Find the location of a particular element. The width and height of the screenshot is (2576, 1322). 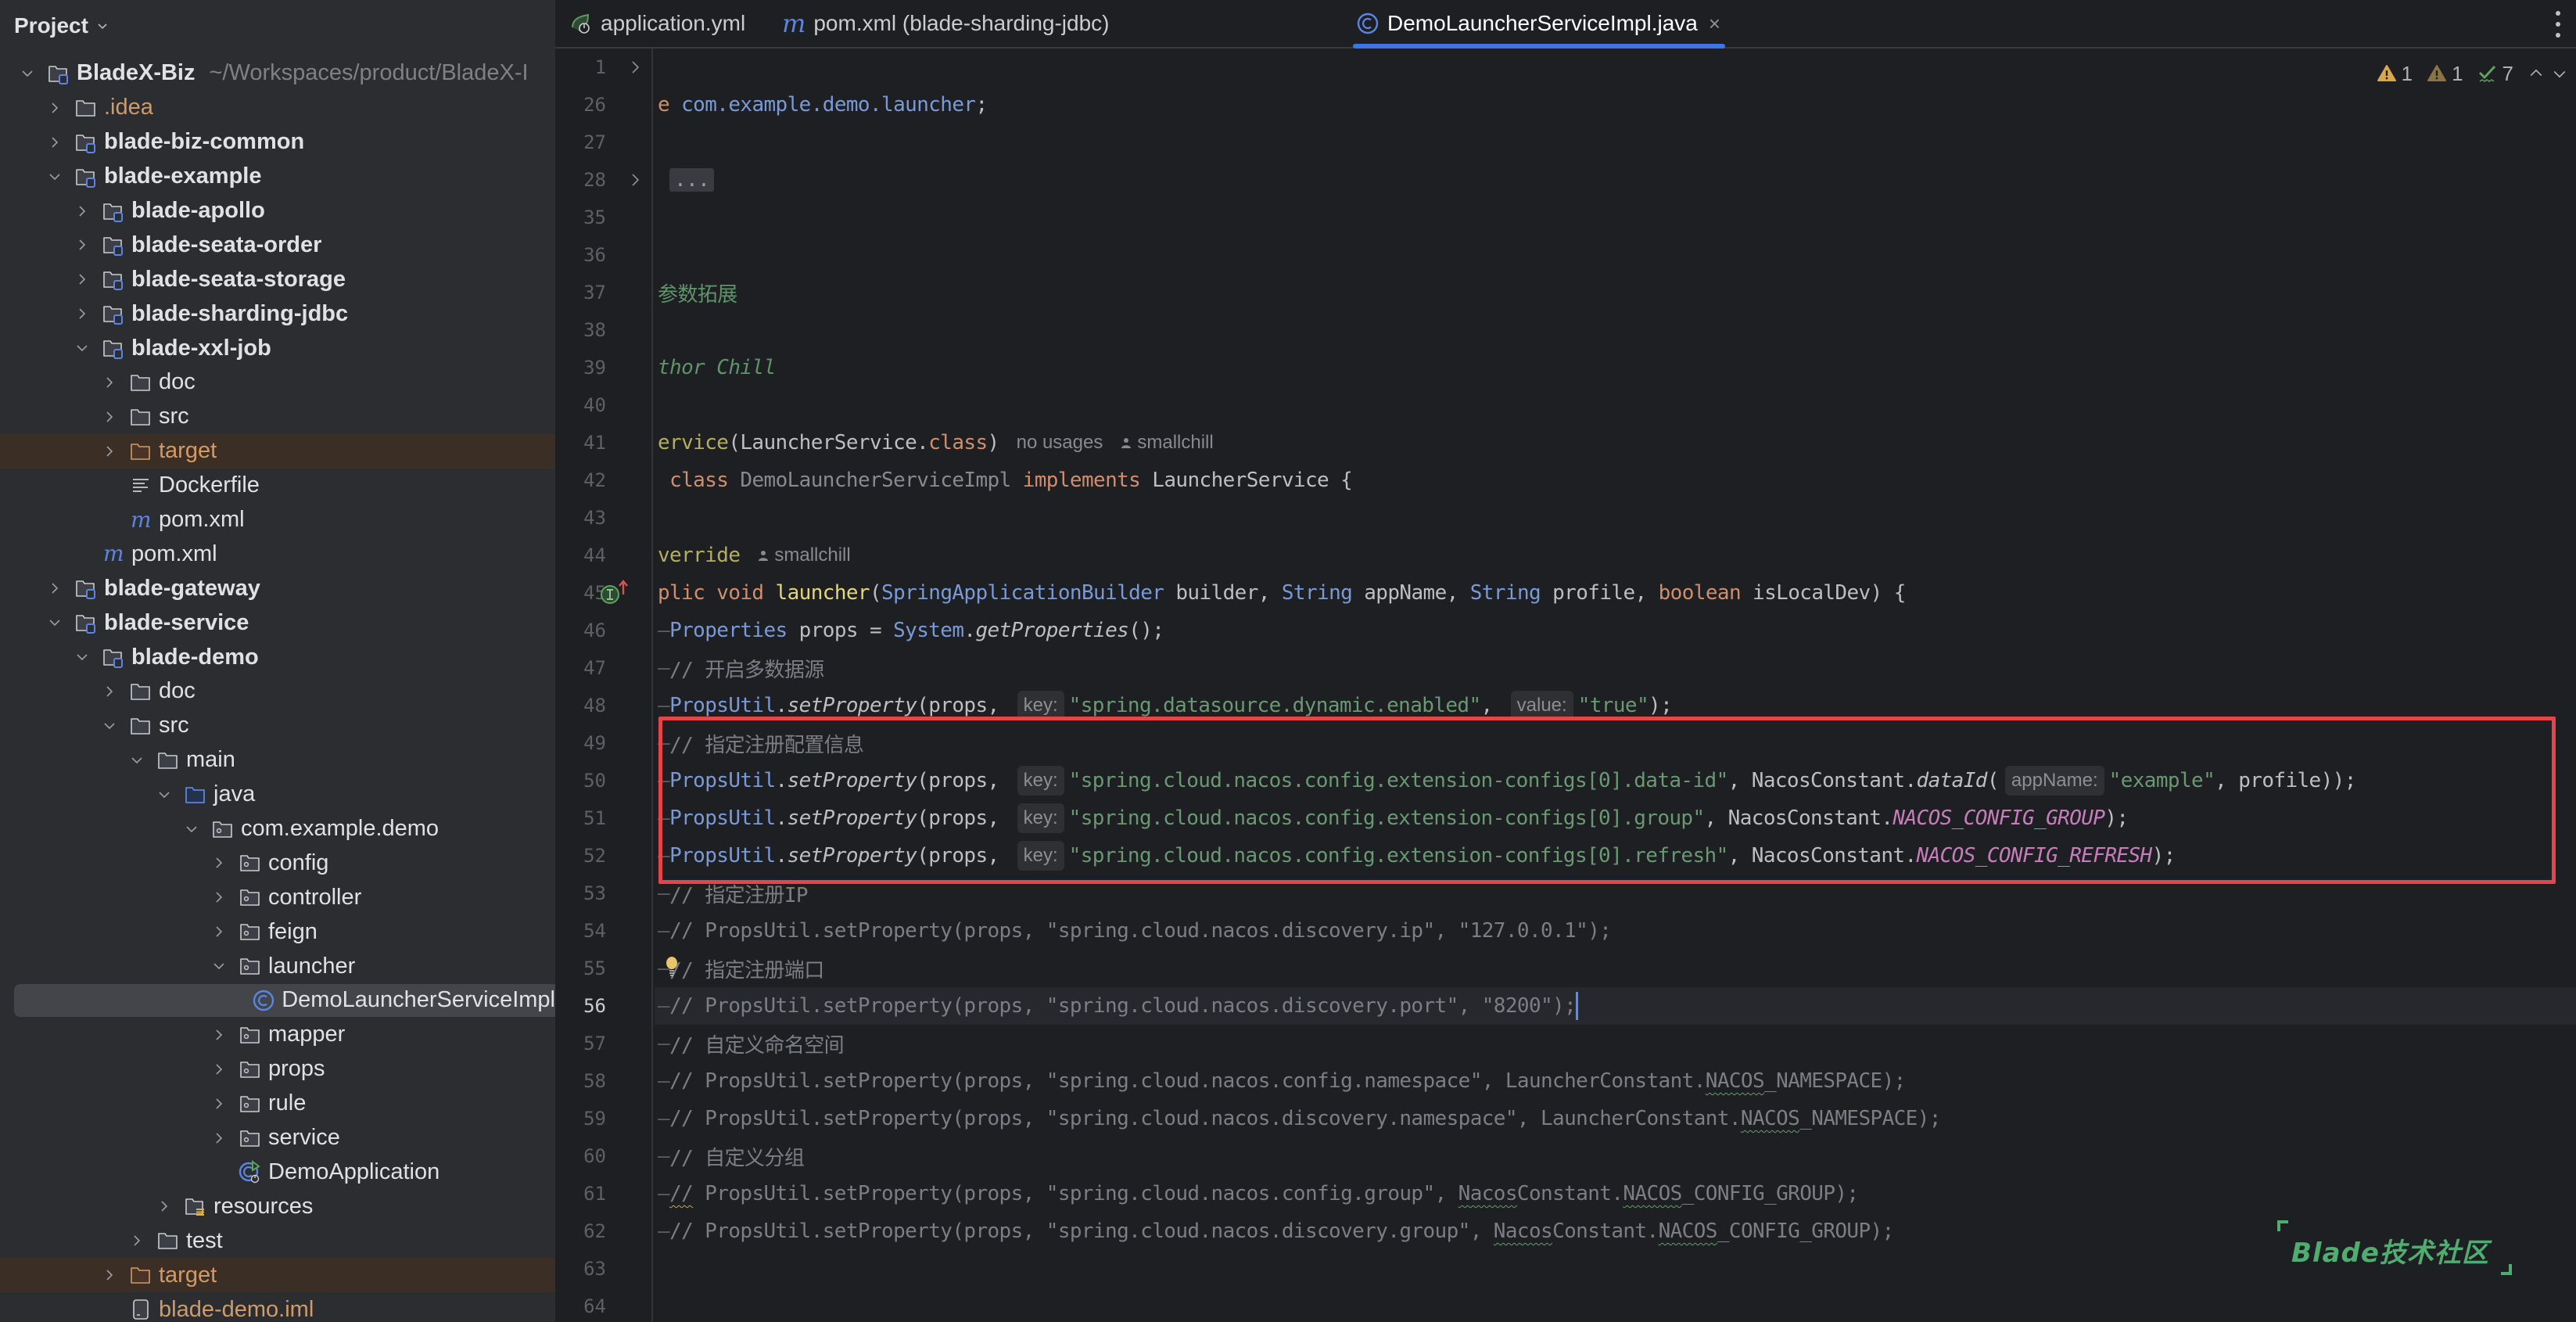

gutter-line: 26 is located at coordinates (604, 105).